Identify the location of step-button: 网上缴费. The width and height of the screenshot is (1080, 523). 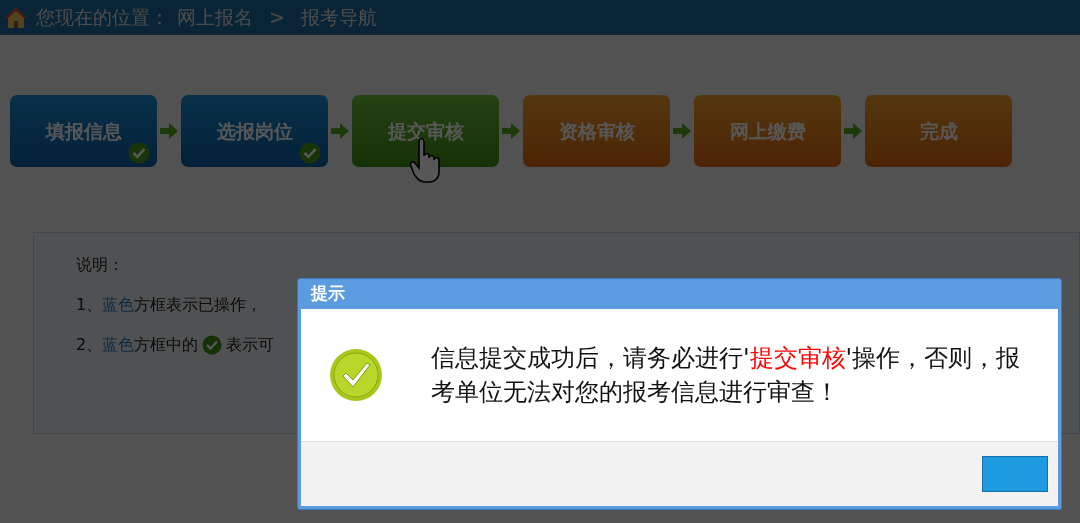
(767, 131).